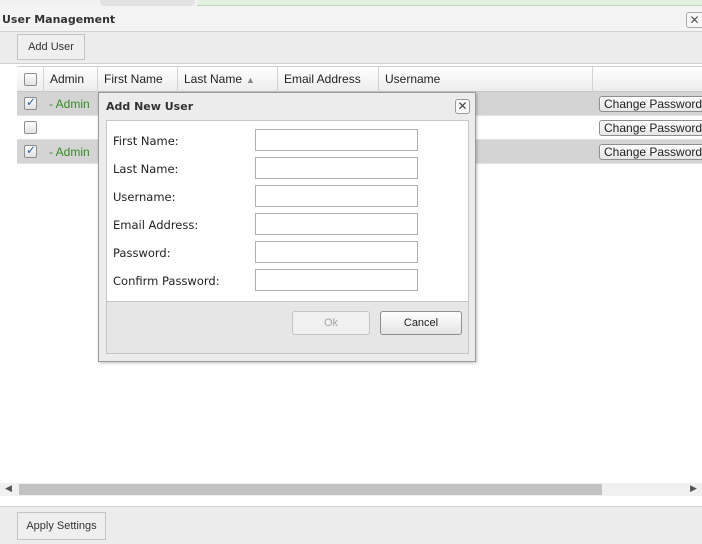  Describe the element at coordinates (8, 489) in the screenshot. I see `scroll-left-icon: ◀` at that location.